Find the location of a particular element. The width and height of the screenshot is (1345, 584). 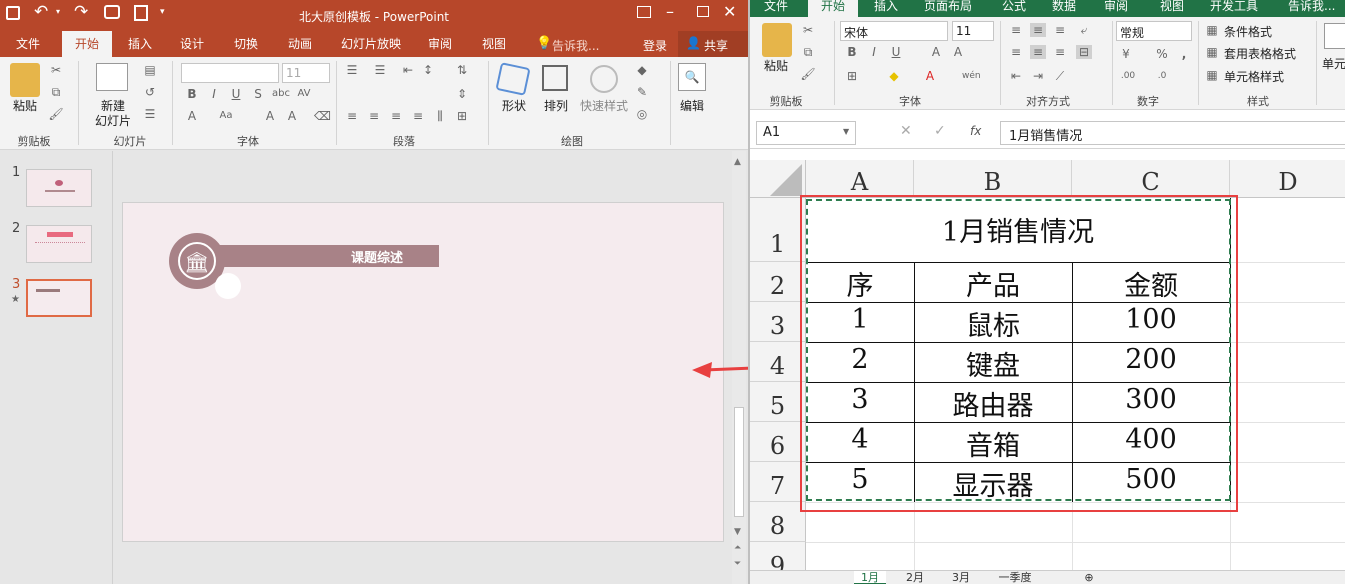

tab-insert: 插入 is located at coordinates (140, 44).